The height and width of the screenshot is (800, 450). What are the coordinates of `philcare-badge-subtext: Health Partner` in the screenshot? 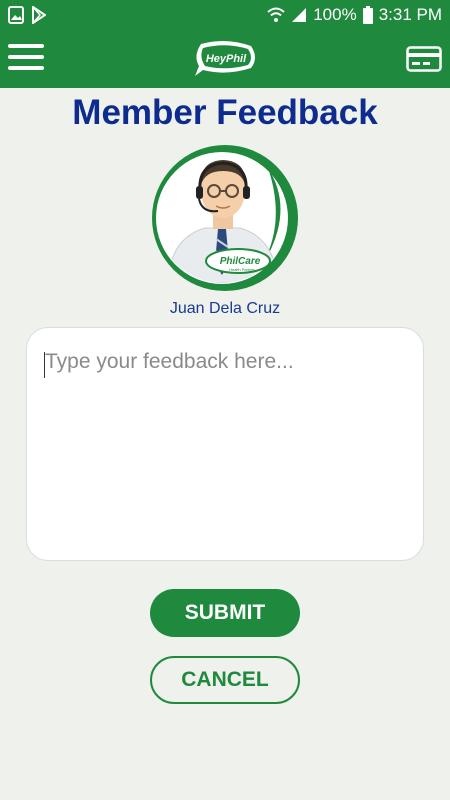 It's located at (242, 269).